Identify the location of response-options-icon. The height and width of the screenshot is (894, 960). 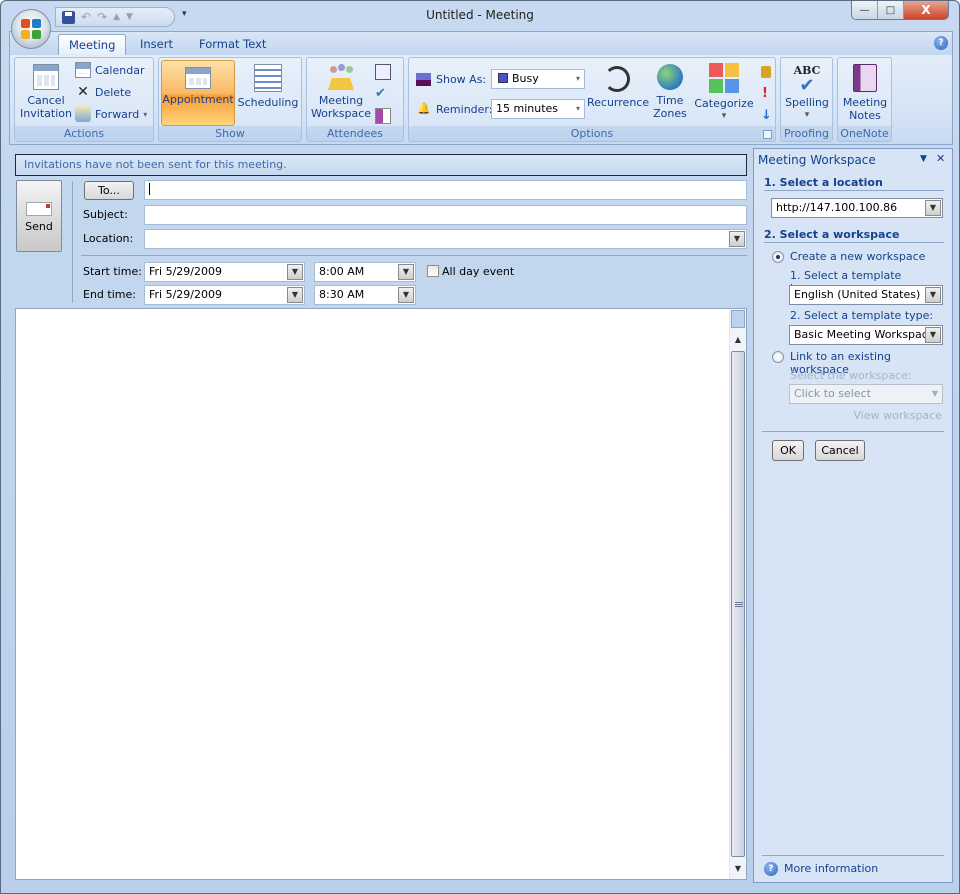
(383, 116).